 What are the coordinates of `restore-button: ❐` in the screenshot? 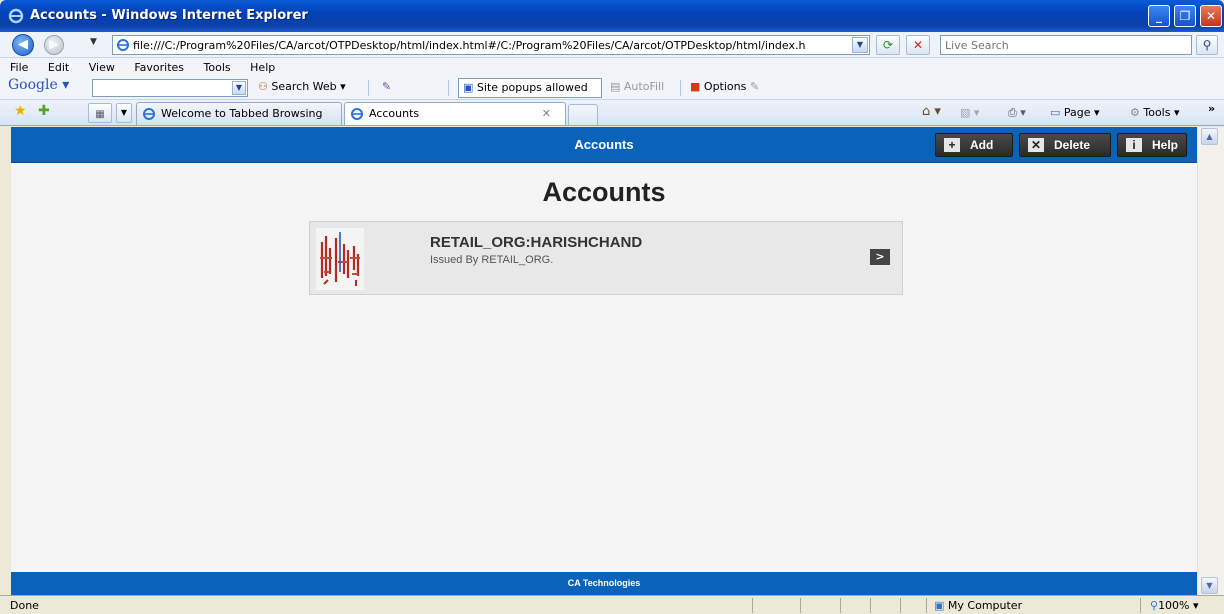 It's located at (1185, 16).